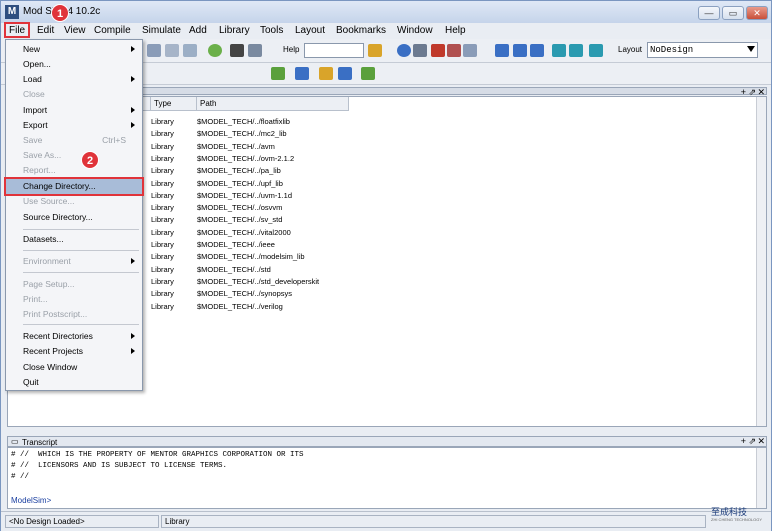  What do you see at coordinates (368, 73) in the screenshot?
I see `break-run-icon` at bounding box center [368, 73].